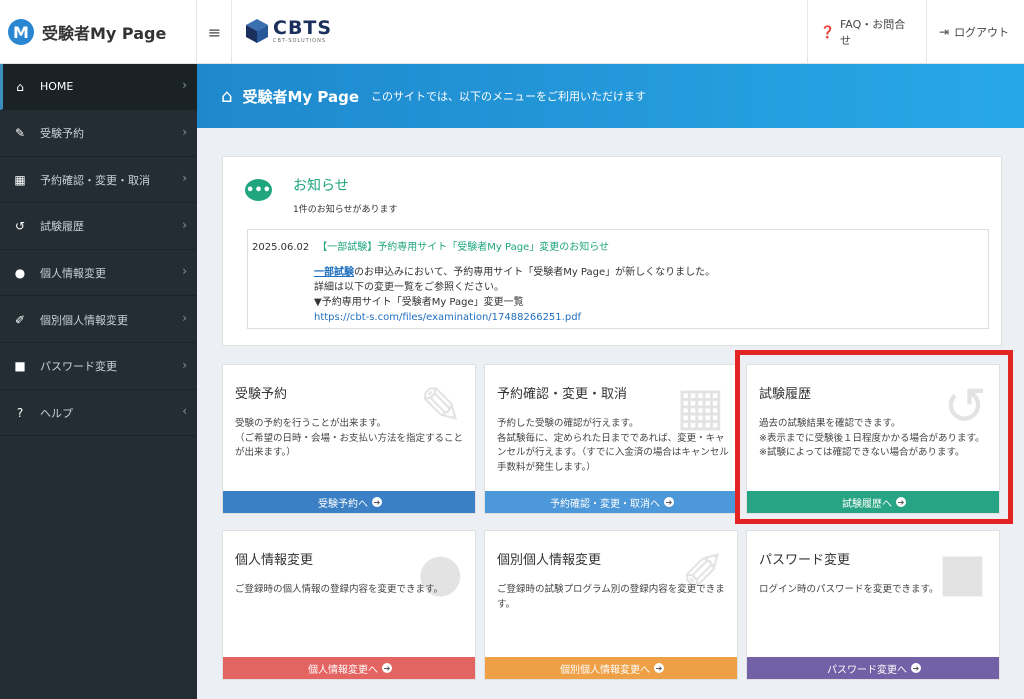 This screenshot has width=1024, height=699. What do you see at coordinates (20, 319) in the screenshot?
I see `wrench-icon: ✐` at bounding box center [20, 319].